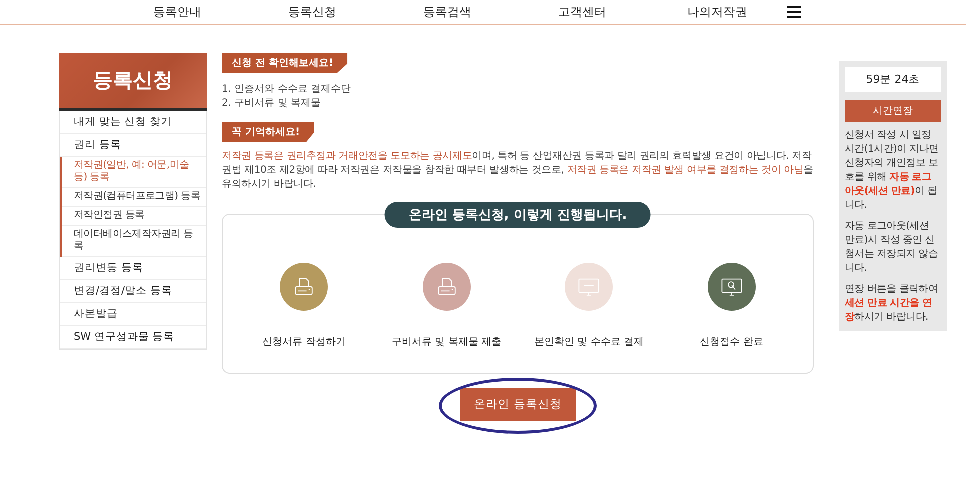  Describe the element at coordinates (892, 304) in the screenshot. I see `session-note: 연장 버튼을 클릭하여 세션 만료 시간을 연장하시기 바랍니다.` at that location.